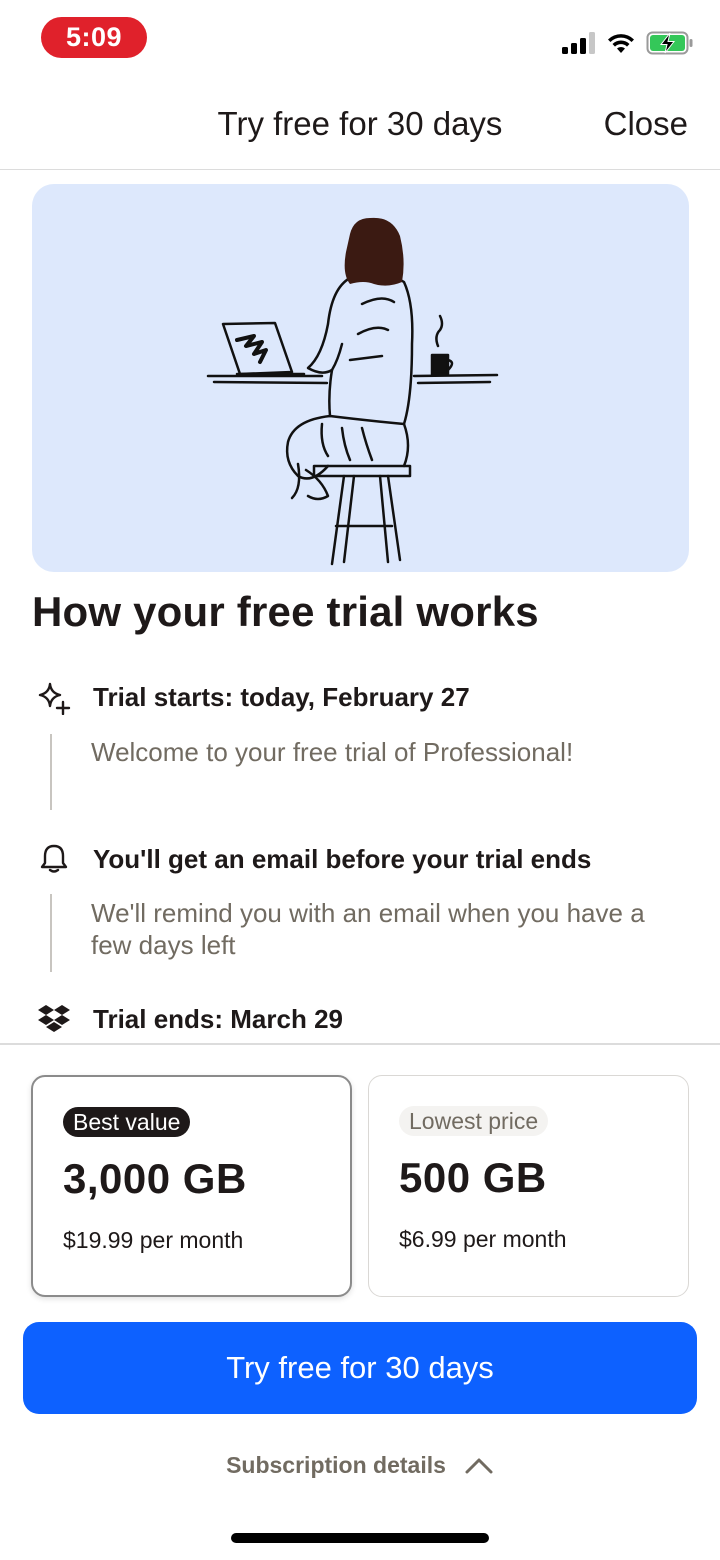  What do you see at coordinates (281, 697) in the screenshot?
I see `step-title: Trial starts: today, February 27` at bounding box center [281, 697].